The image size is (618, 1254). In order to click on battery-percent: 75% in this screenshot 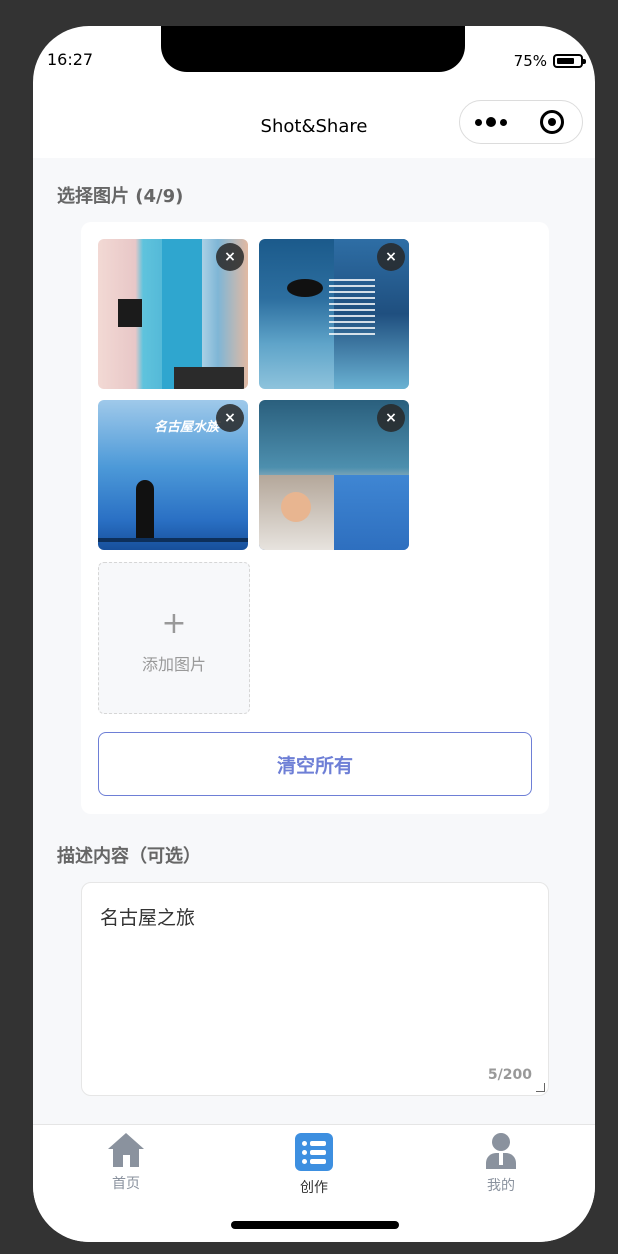, I will do `click(530, 61)`.